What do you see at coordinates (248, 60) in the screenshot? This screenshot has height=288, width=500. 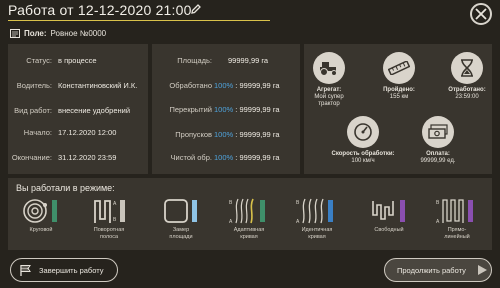 I see `area-value: 99999,99 га` at bounding box center [248, 60].